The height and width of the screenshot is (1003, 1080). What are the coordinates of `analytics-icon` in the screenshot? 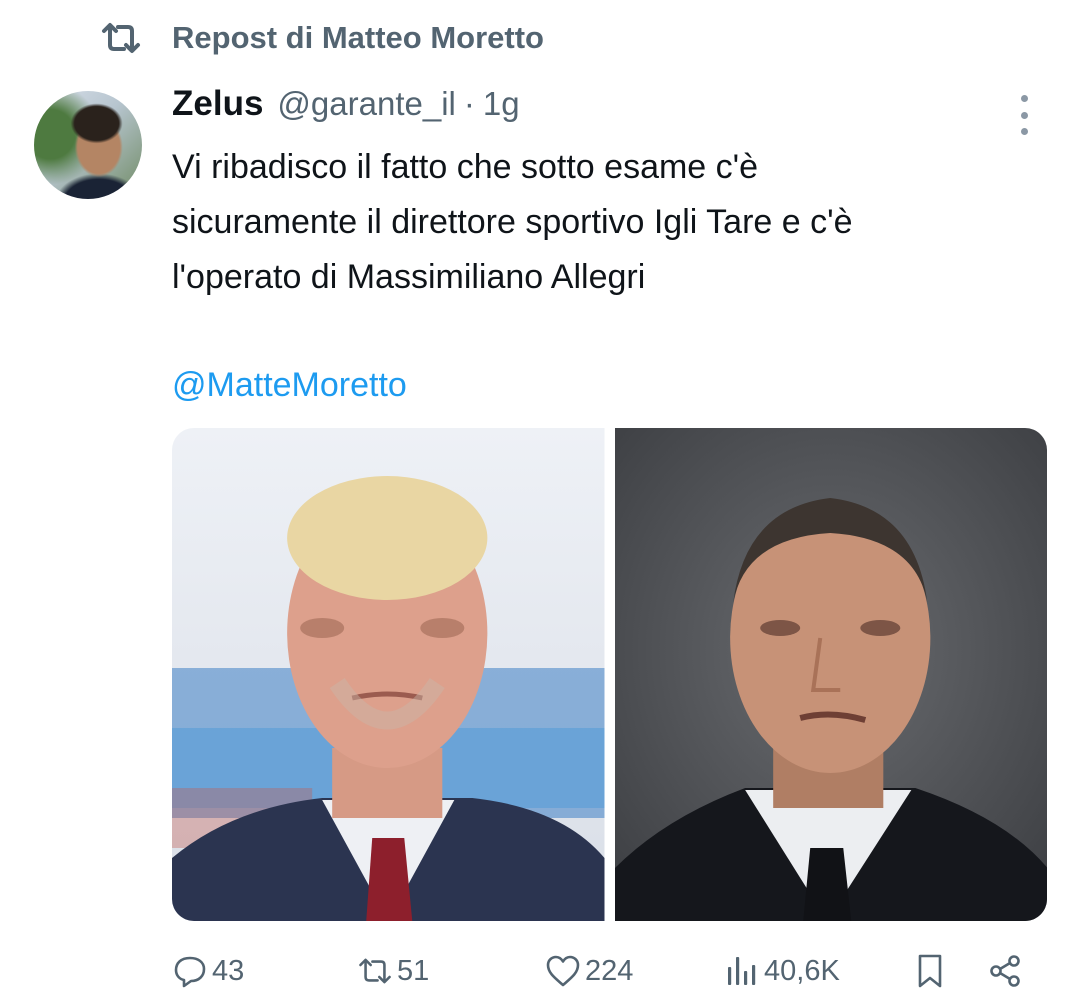 It's located at (742, 971).